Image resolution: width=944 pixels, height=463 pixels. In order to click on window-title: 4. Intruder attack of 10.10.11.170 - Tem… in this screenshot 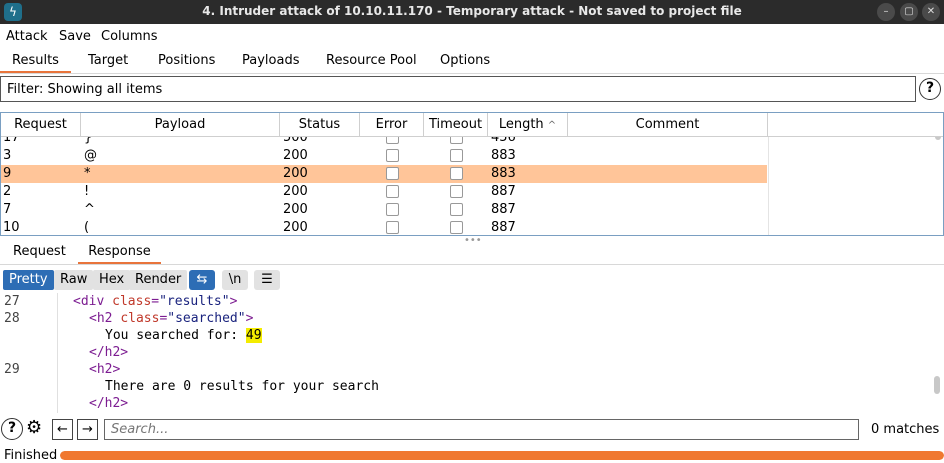, I will do `click(472, 11)`.